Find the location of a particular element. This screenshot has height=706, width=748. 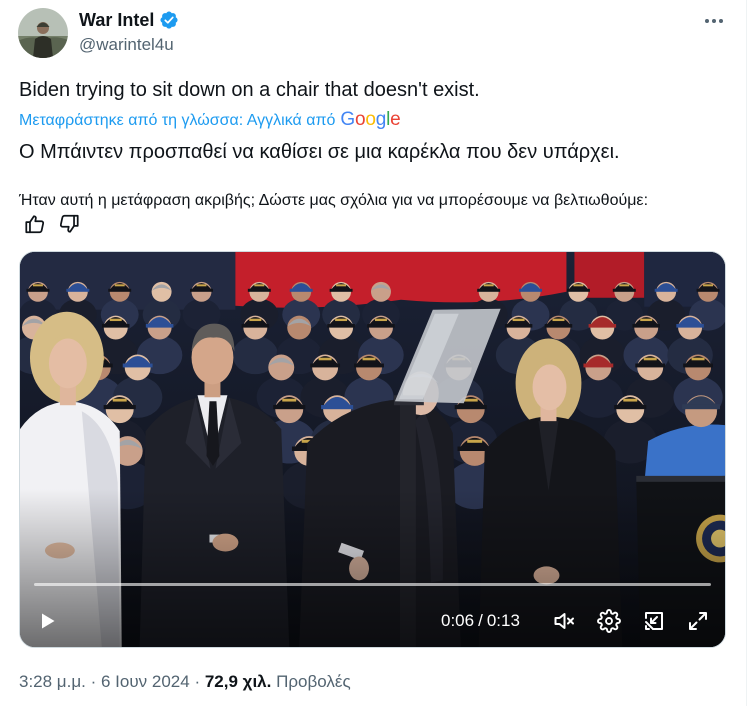

translation-label: Μεταφράστηκε από τη γλώσσα: Αγγλικά από is located at coordinates (177, 120).